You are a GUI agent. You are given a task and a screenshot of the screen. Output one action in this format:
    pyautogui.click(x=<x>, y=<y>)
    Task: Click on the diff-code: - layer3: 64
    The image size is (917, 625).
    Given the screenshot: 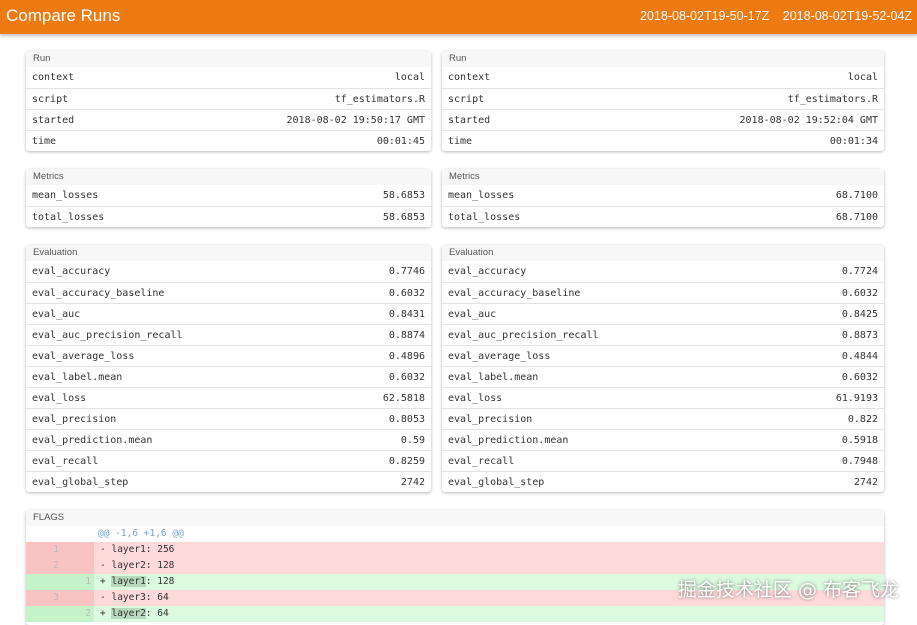 What is the action you would take?
    pyautogui.click(x=131, y=598)
    